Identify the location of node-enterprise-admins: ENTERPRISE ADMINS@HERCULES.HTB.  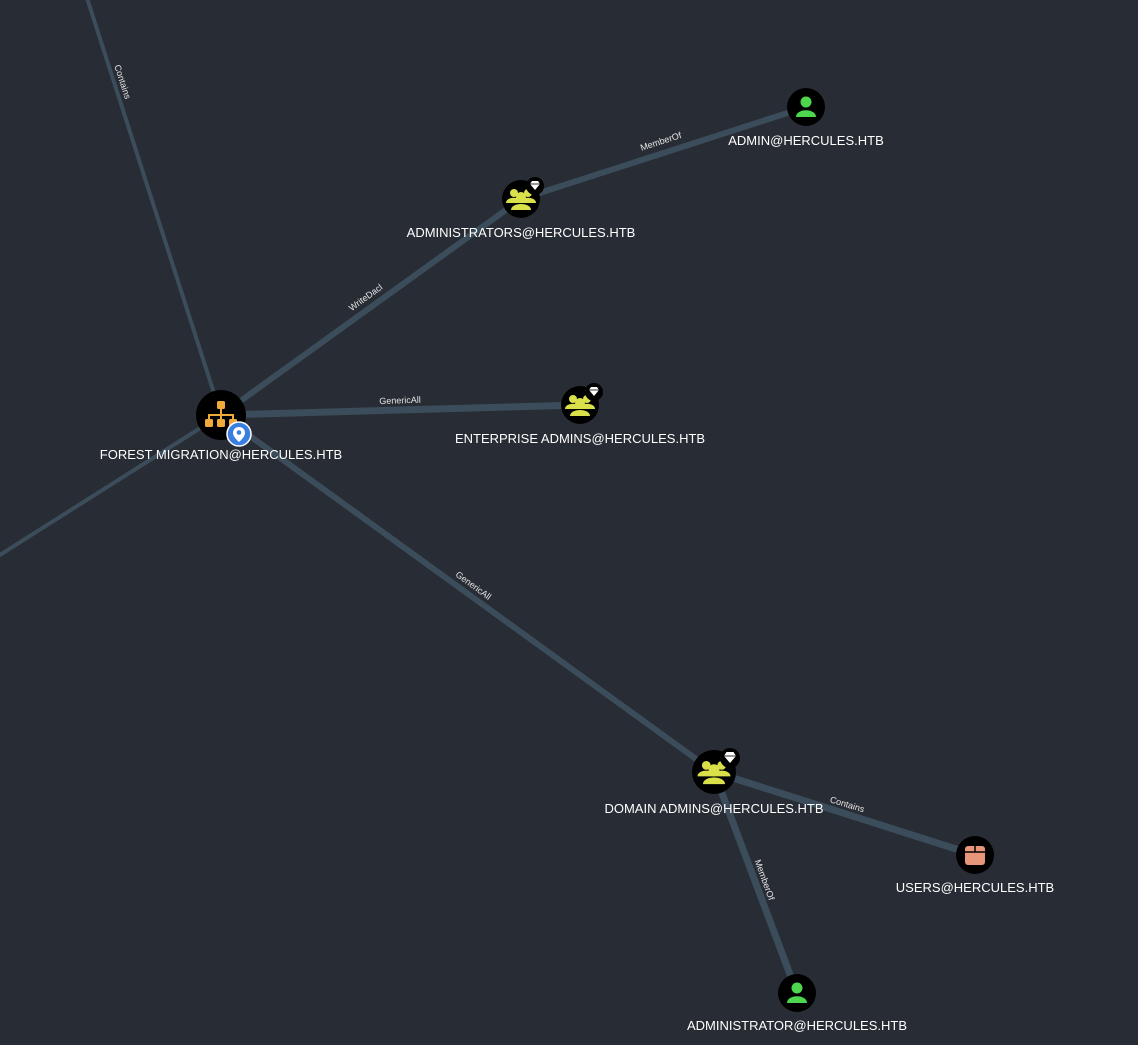
(580, 414).